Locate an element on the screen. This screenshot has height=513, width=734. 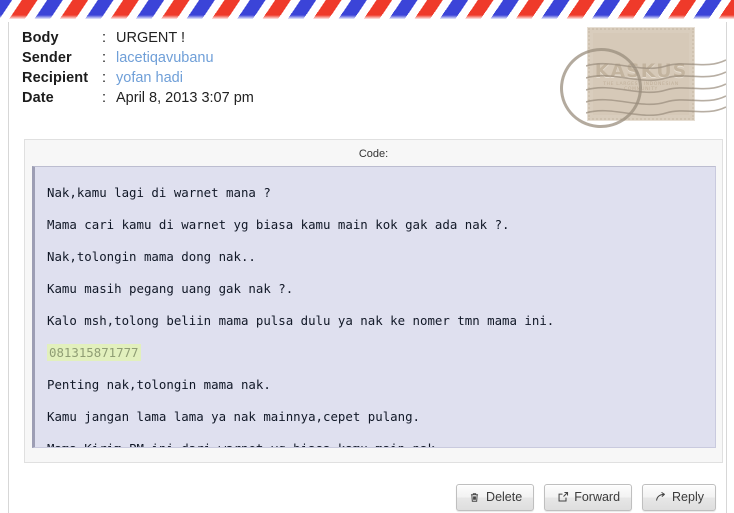
code-line-text: Penting nak,tolongin mama nak. is located at coordinates (159, 384).